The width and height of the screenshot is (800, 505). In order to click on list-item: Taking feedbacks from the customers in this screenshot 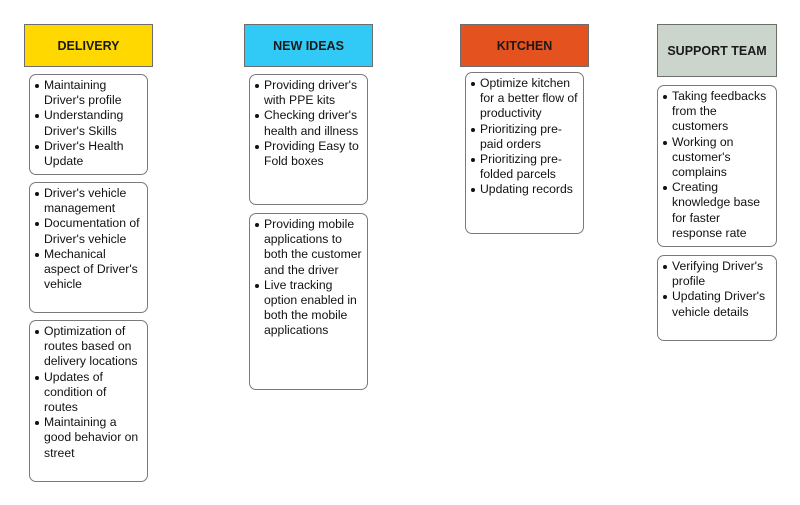, I will do `click(717, 112)`.